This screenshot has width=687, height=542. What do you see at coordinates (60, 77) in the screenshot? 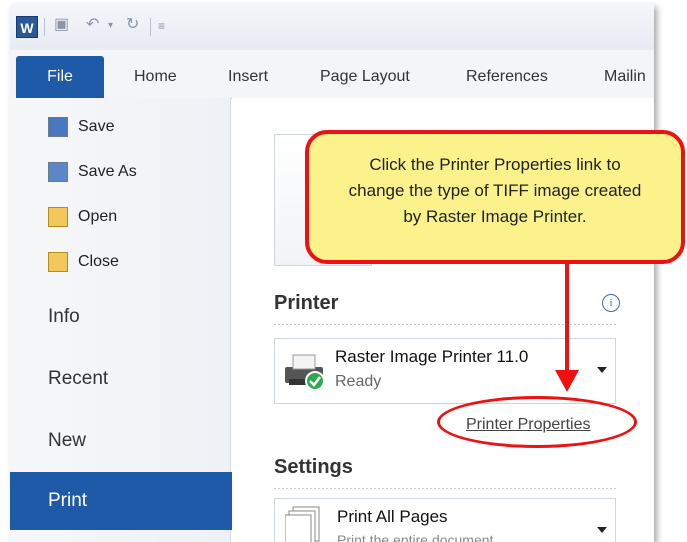
I see `tab-file: File` at bounding box center [60, 77].